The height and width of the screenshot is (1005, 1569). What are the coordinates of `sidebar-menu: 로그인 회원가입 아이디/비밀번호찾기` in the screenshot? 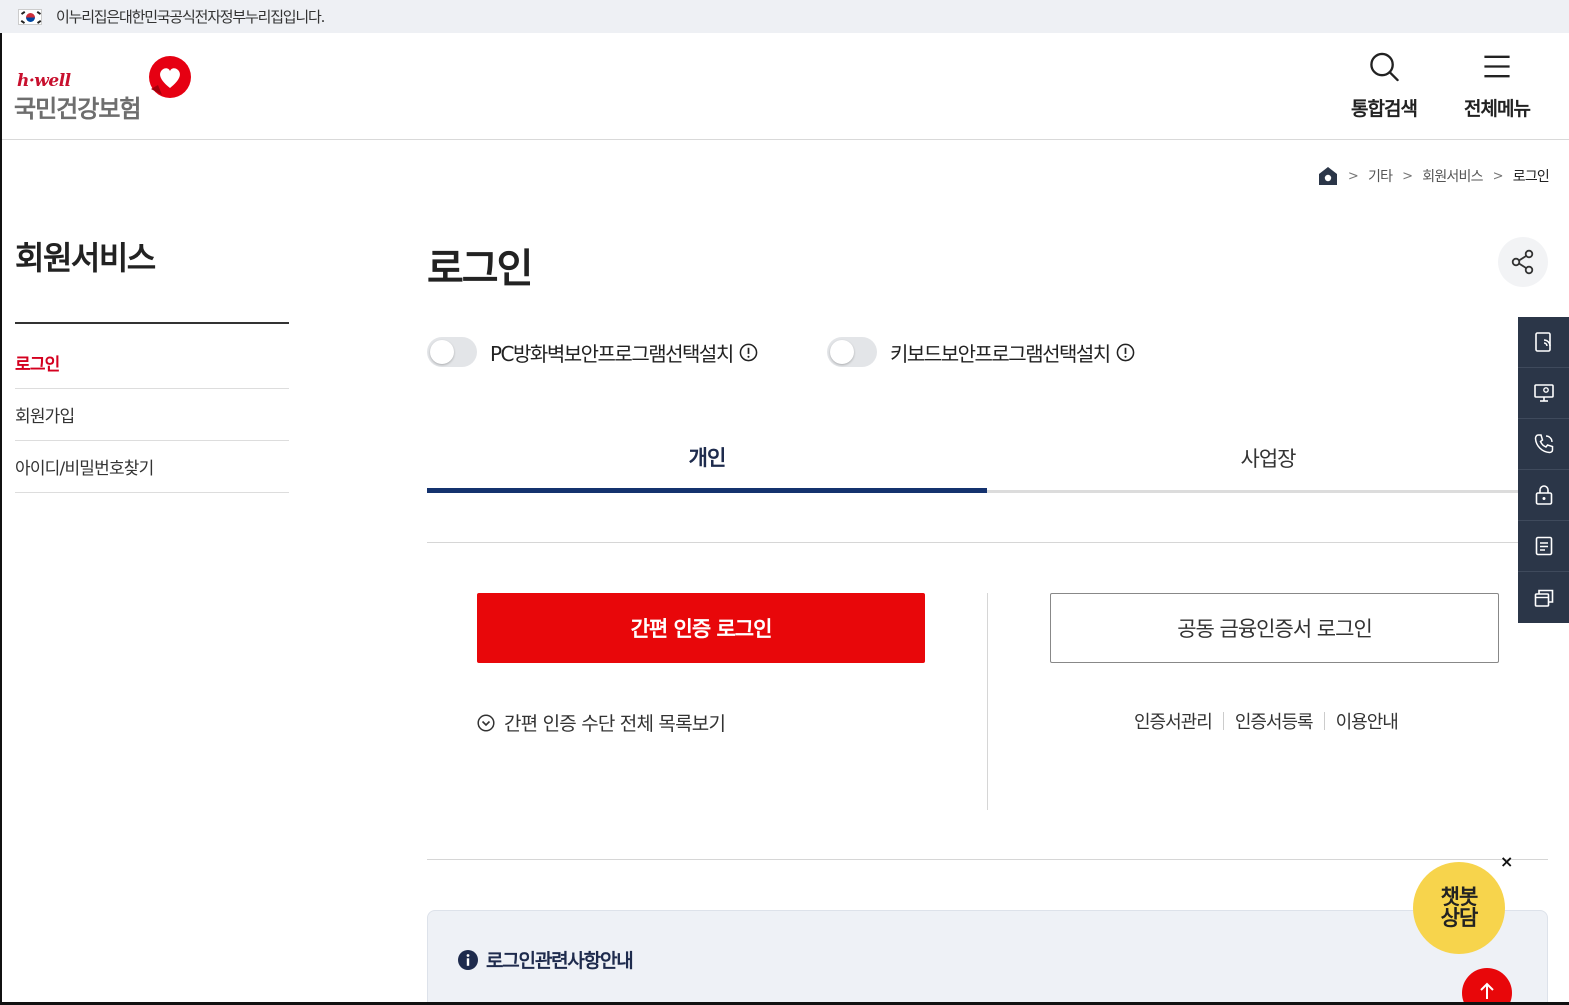 It's located at (152, 415).